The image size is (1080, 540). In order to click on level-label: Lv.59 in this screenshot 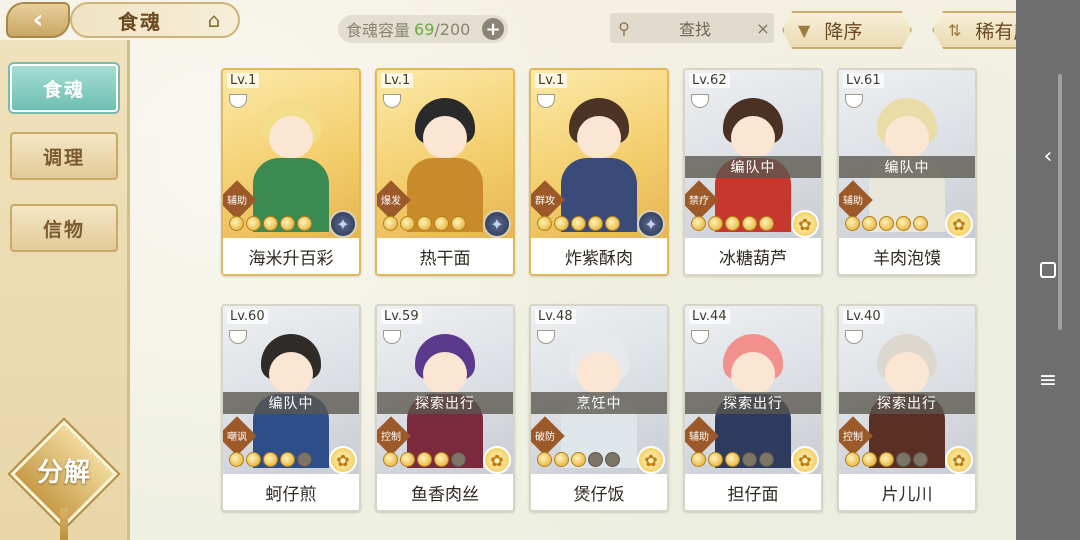, I will do `click(401, 316)`.